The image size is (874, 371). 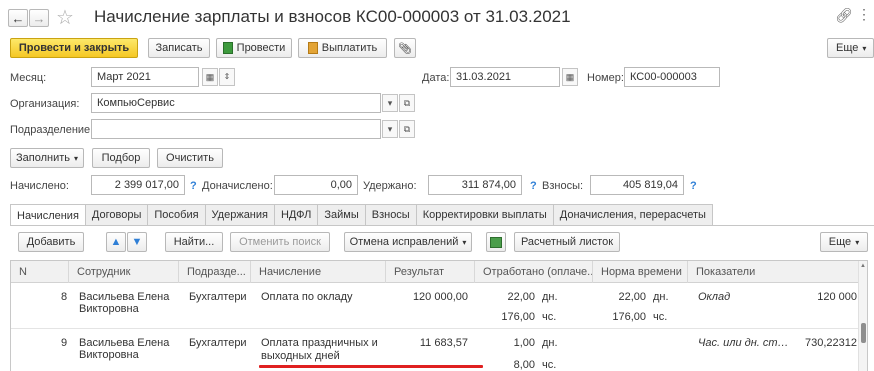 I want to click on tab-contributions: Взносы, so click(x=390, y=214).